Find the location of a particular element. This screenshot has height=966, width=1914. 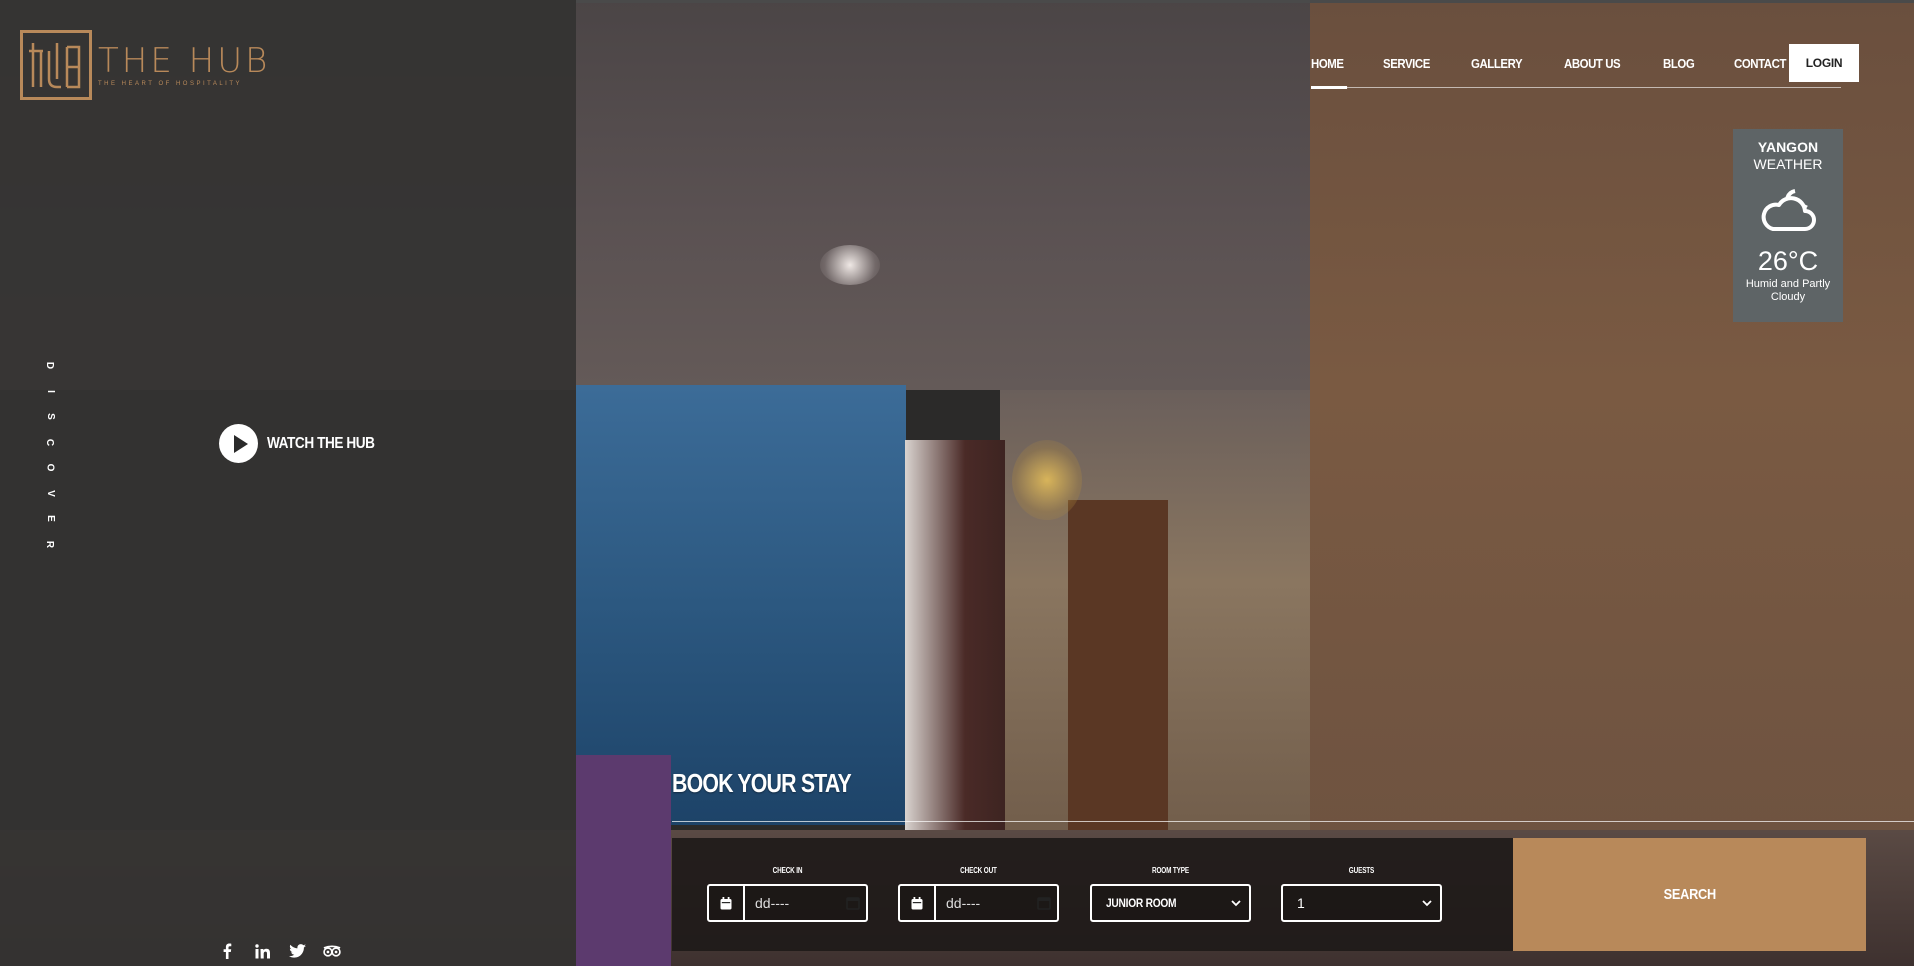

linkedin-icon is located at coordinates (262, 951).